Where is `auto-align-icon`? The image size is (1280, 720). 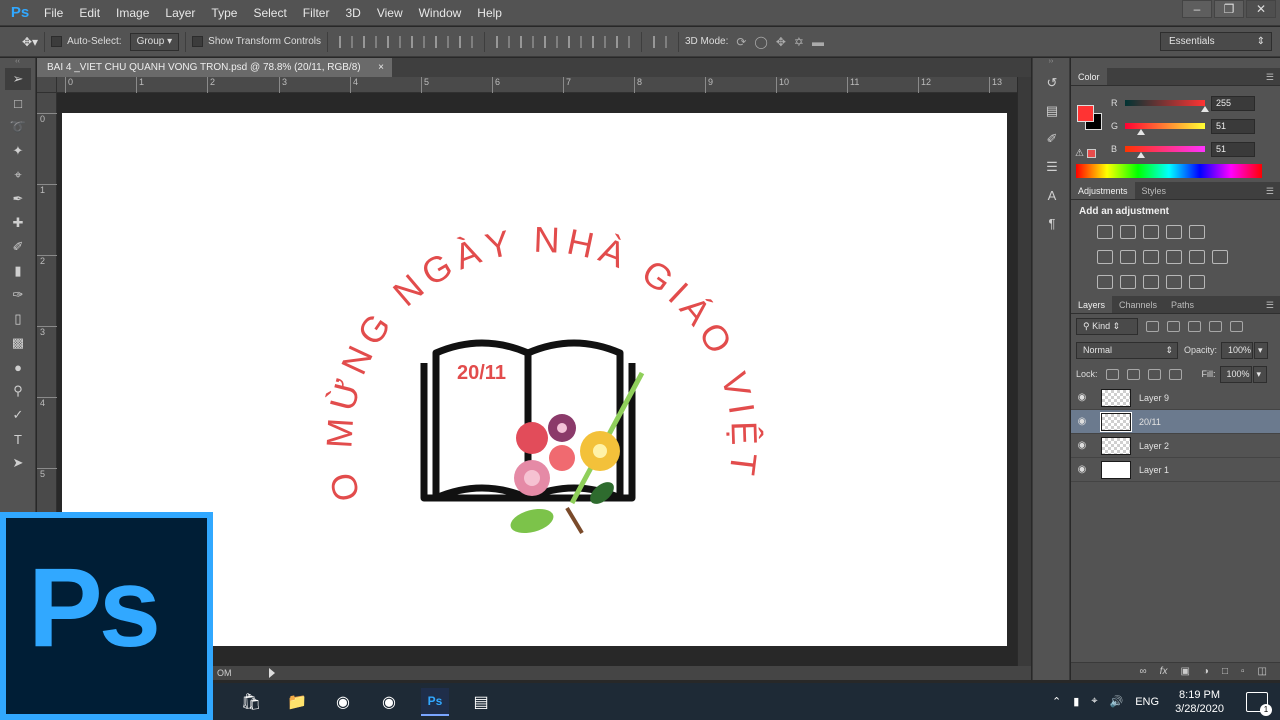 auto-align-icon is located at coordinates (660, 41).